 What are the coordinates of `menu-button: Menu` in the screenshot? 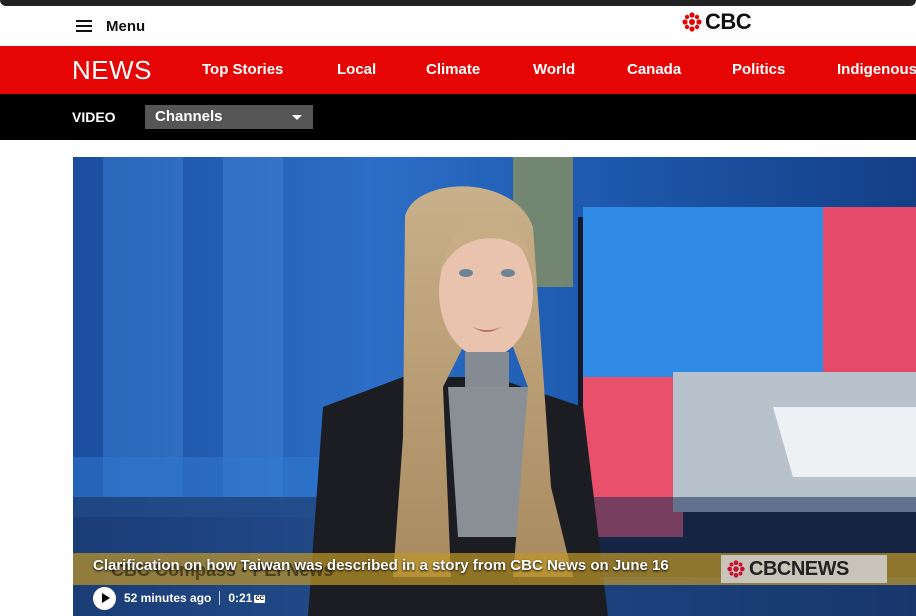 It's located at (110, 26).